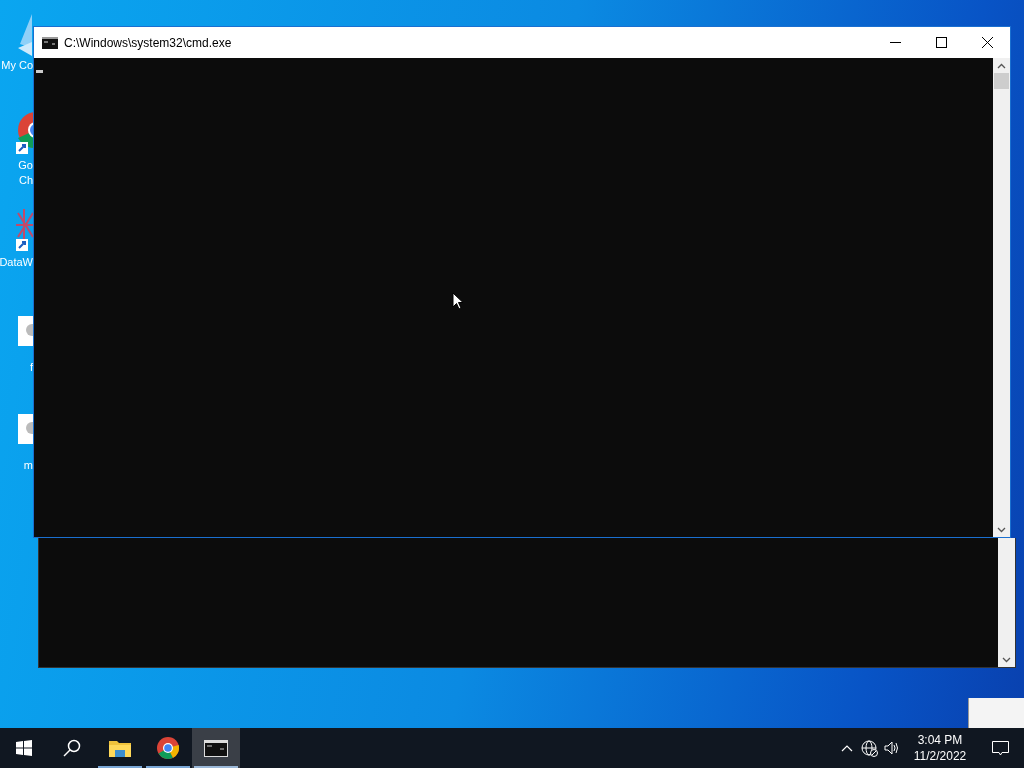  What do you see at coordinates (1001, 66) in the screenshot?
I see `scroll-up-icon` at bounding box center [1001, 66].